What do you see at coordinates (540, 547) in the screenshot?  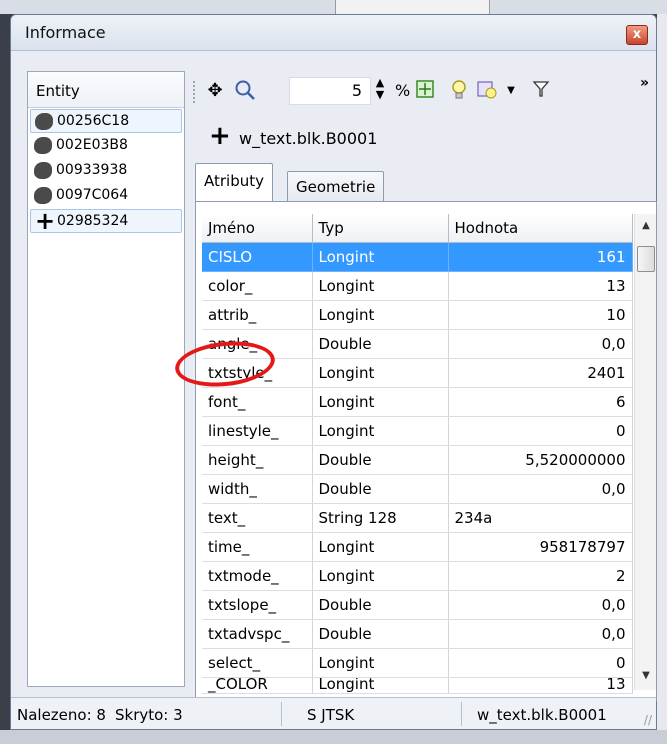 I see `cell-value: 958178797` at bounding box center [540, 547].